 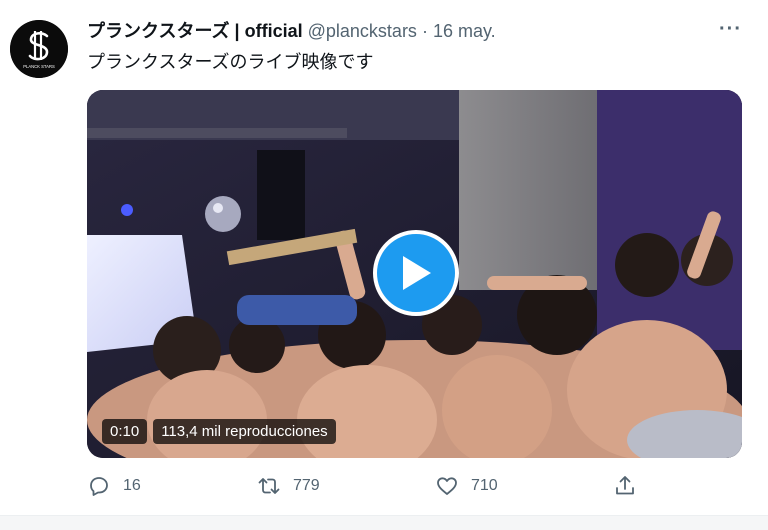 What do you see at coordinates (367, 489) in the screenshot?
I see `action-bar: 16 779 710` at bounding box center [367, 489].